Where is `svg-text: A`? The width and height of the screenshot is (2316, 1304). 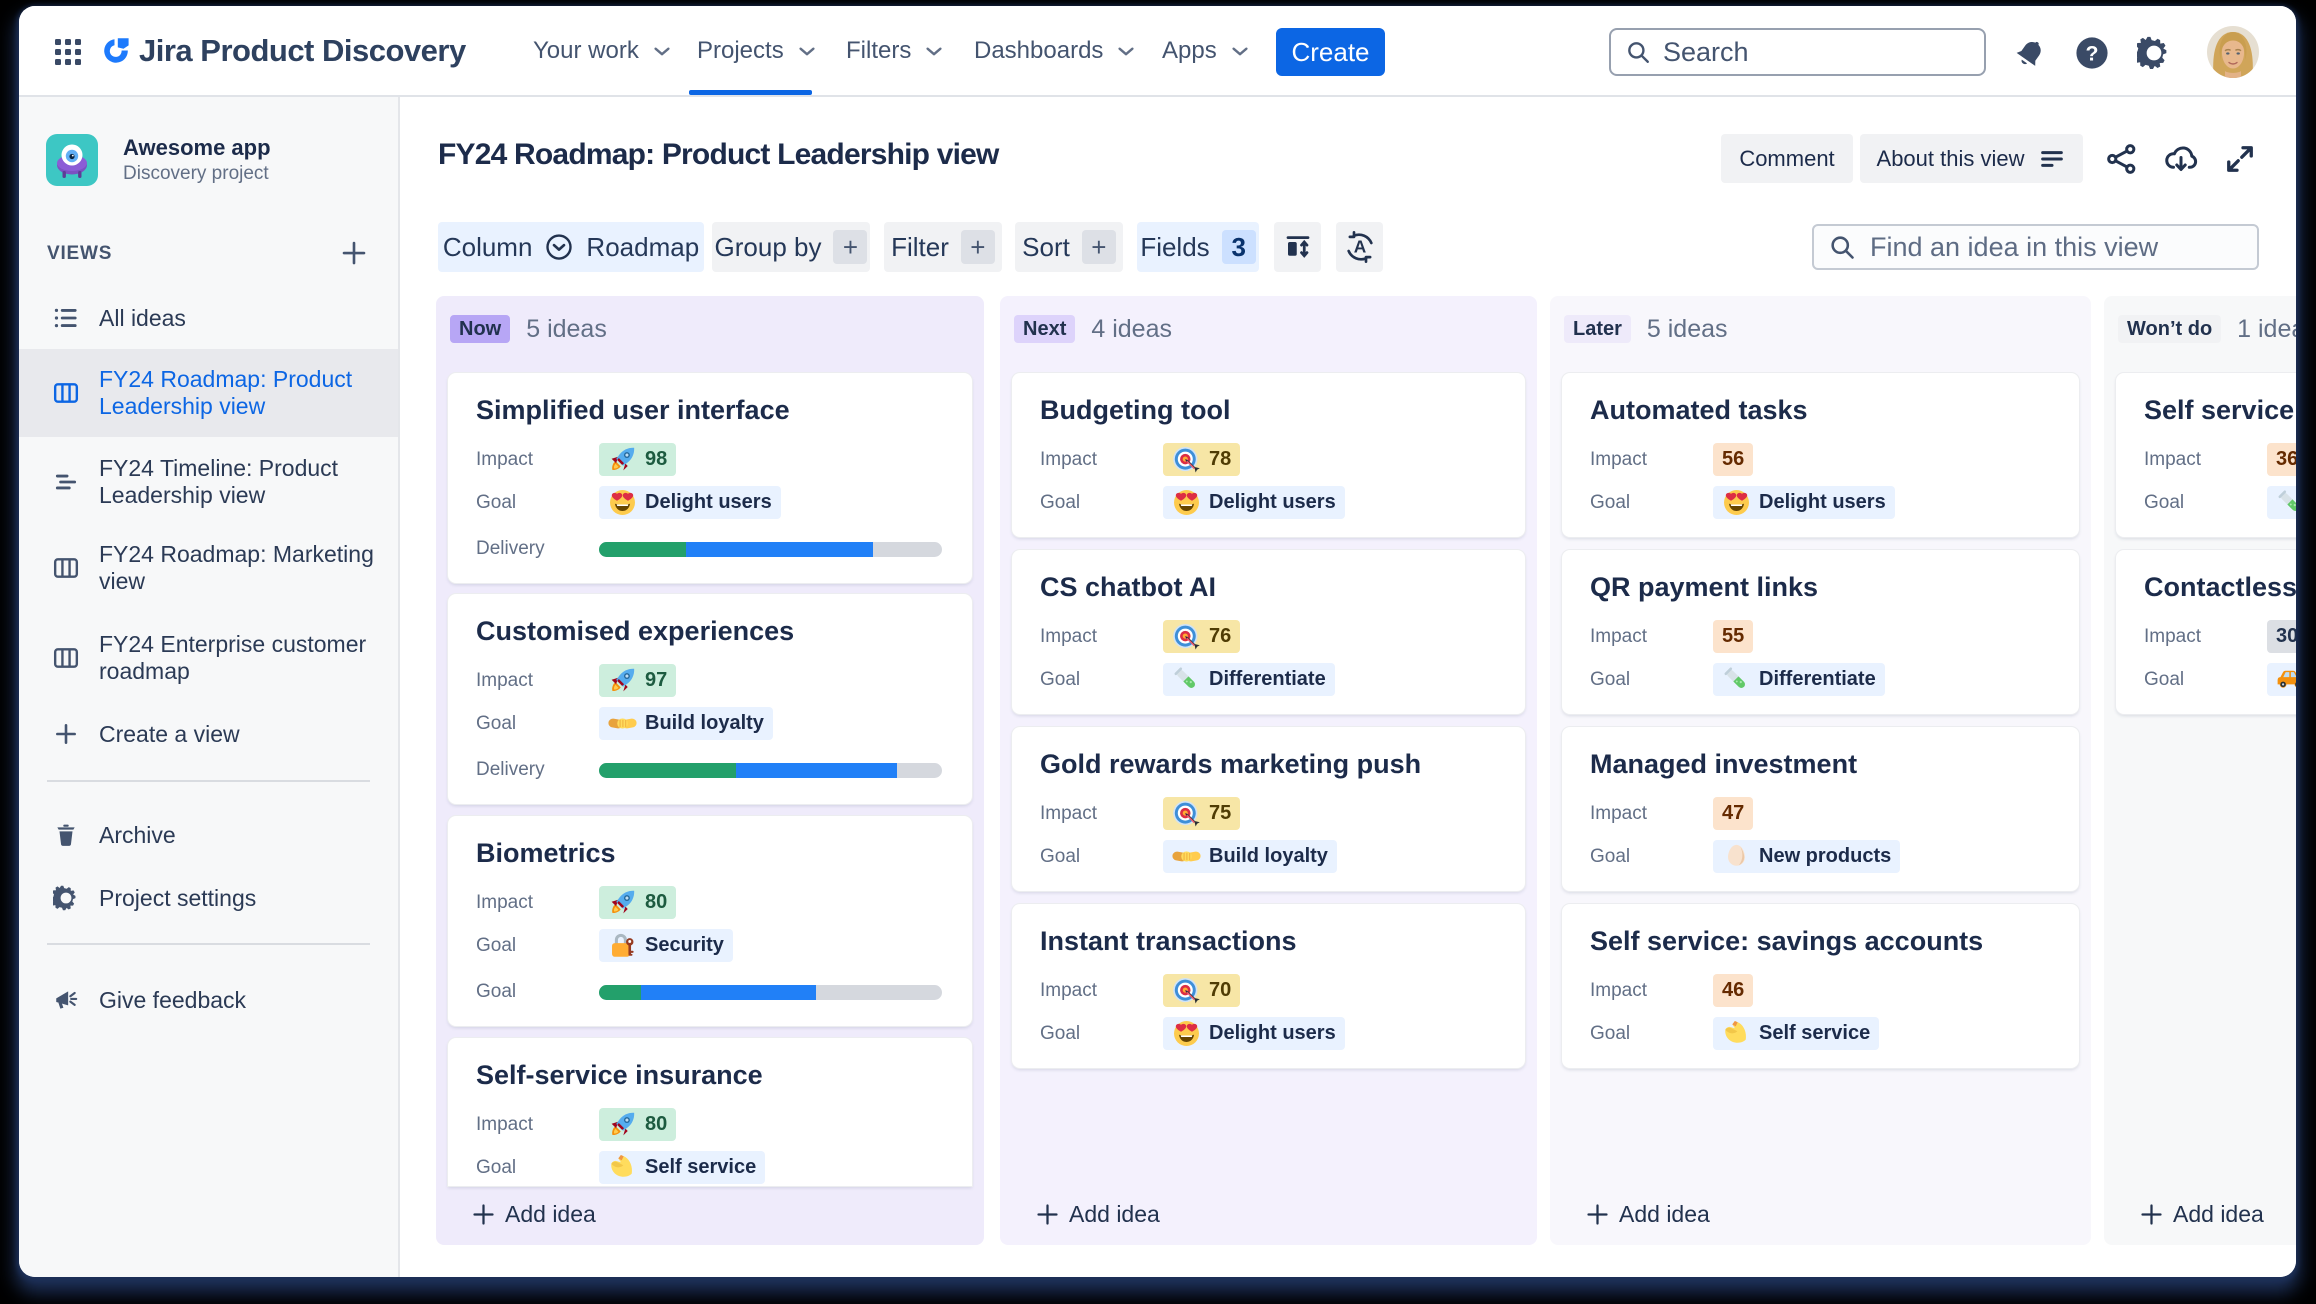
svg-text: A is located at coordinates (1359, 247).